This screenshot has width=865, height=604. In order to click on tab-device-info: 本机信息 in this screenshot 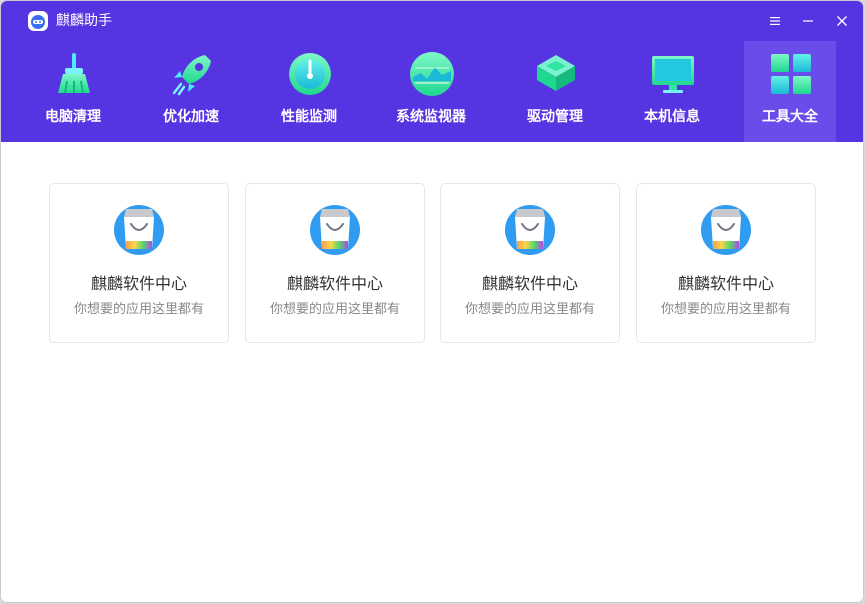, I will do `click(672, 91)`.